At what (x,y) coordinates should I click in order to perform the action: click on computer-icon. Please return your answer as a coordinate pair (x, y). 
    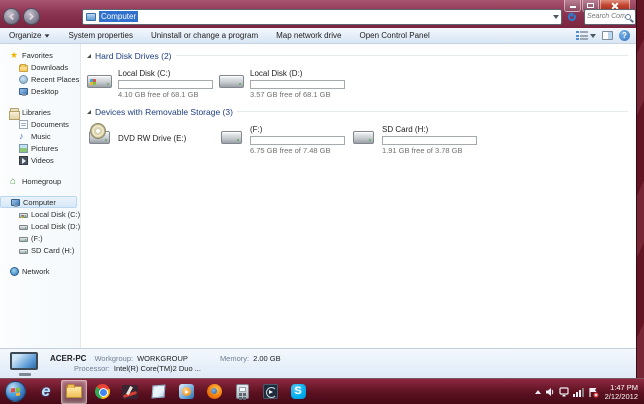
    Looking at the image, I should click on (15, 203).